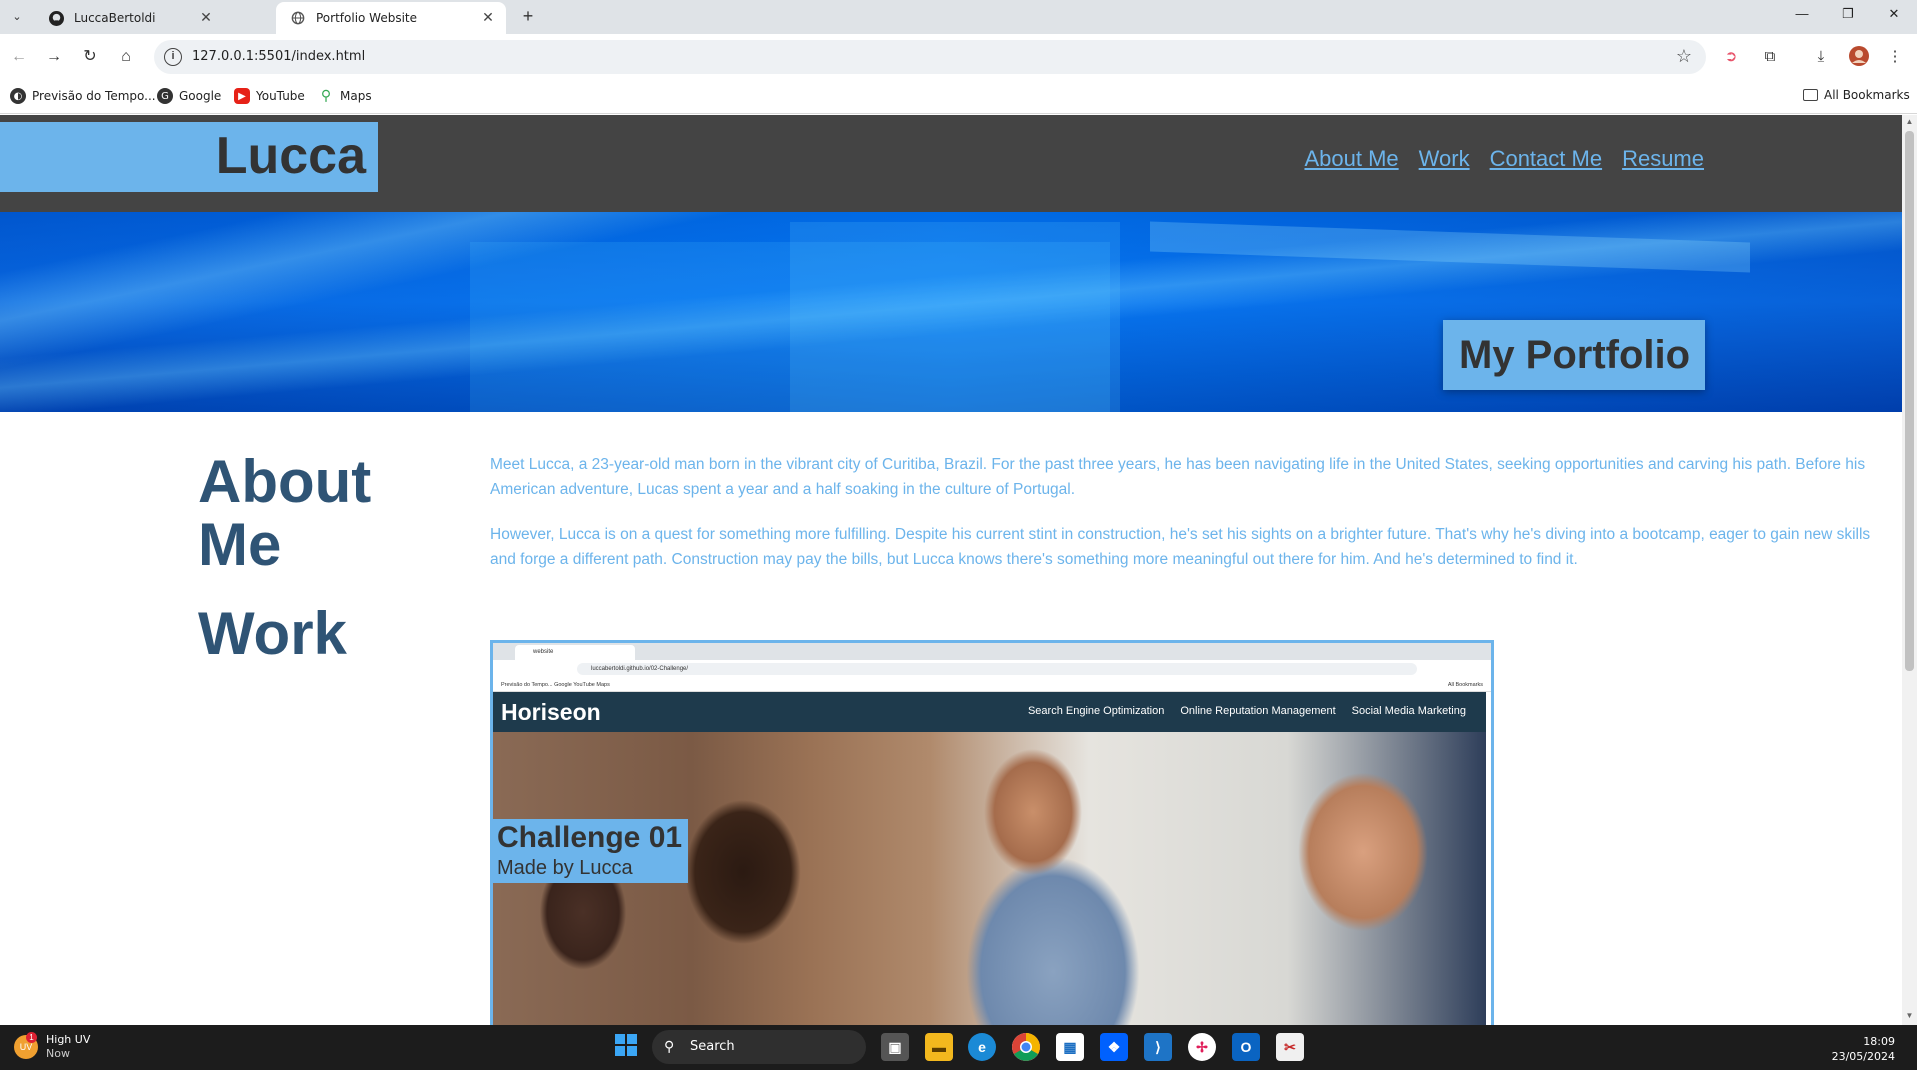  I want to click on bookmark-maps: ⚲ Maps, so click(345, 96).